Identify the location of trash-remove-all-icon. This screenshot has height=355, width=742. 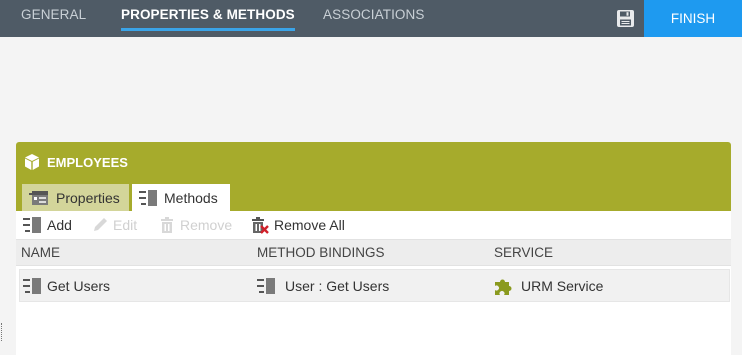
(260, 225).